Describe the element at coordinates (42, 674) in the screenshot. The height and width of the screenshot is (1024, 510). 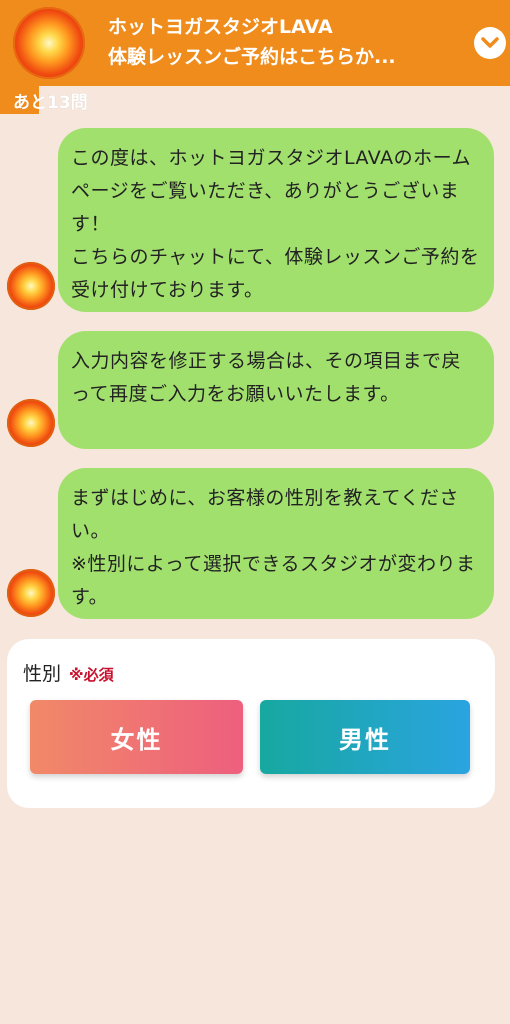
I see `gender-label-text: 性別` at that location.